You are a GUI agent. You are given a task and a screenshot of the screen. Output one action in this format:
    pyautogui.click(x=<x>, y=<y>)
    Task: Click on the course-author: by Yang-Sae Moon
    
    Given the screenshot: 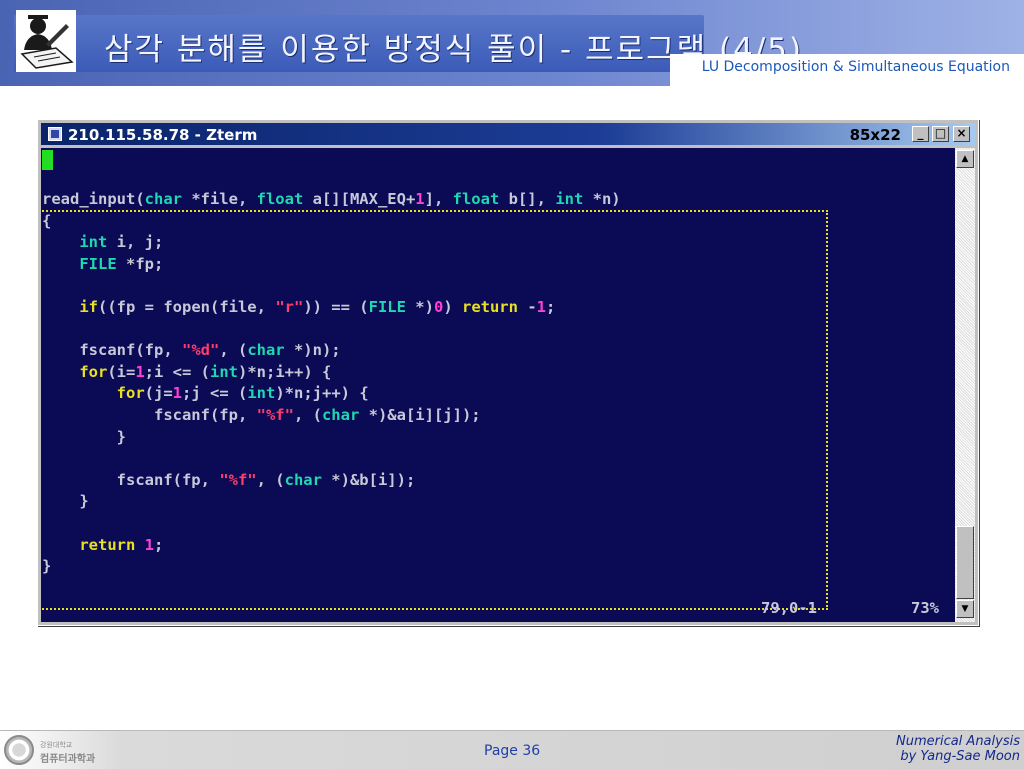 What is the action you would take?
    pyautogui.click(x=960, y=756)
    